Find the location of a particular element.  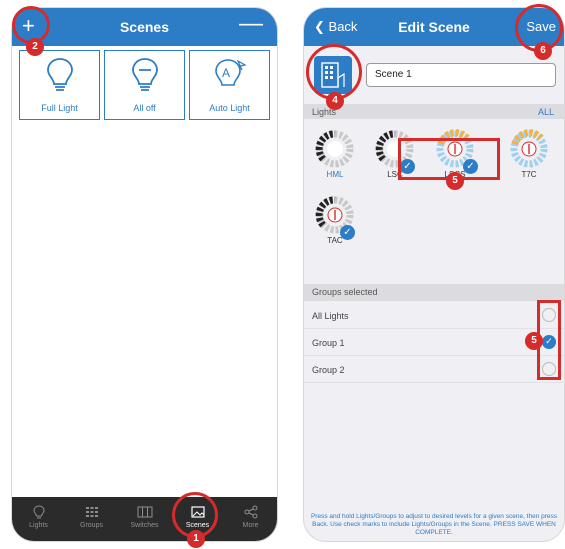

group-row-group-2: Group 2 ✓ is located at coordinates (434, 369).